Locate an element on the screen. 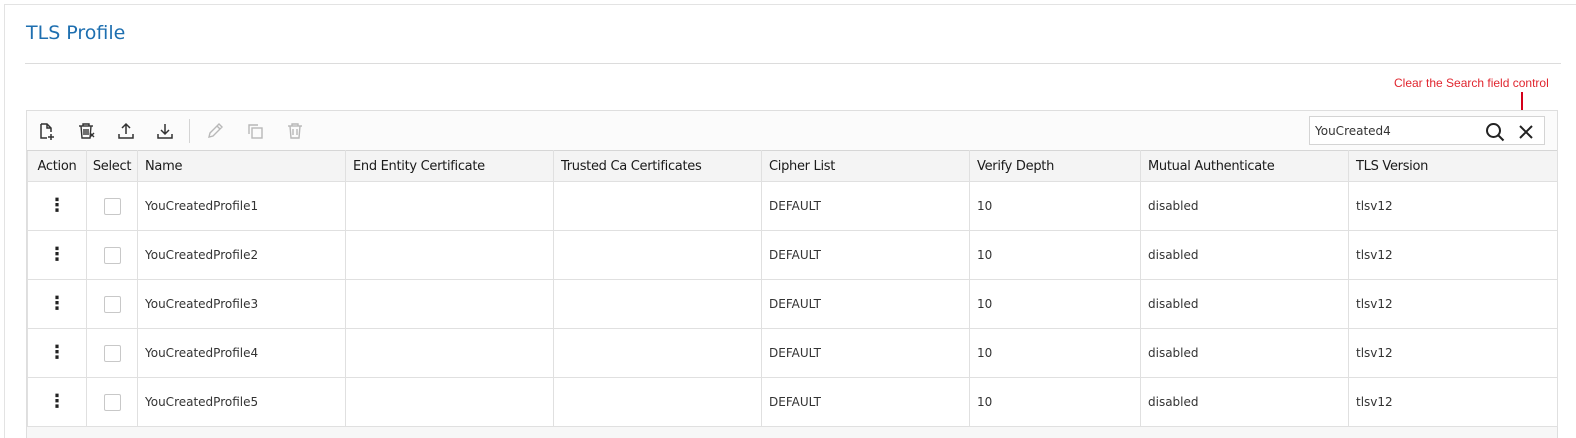  edit-icon is located at coordinates (215, 130).